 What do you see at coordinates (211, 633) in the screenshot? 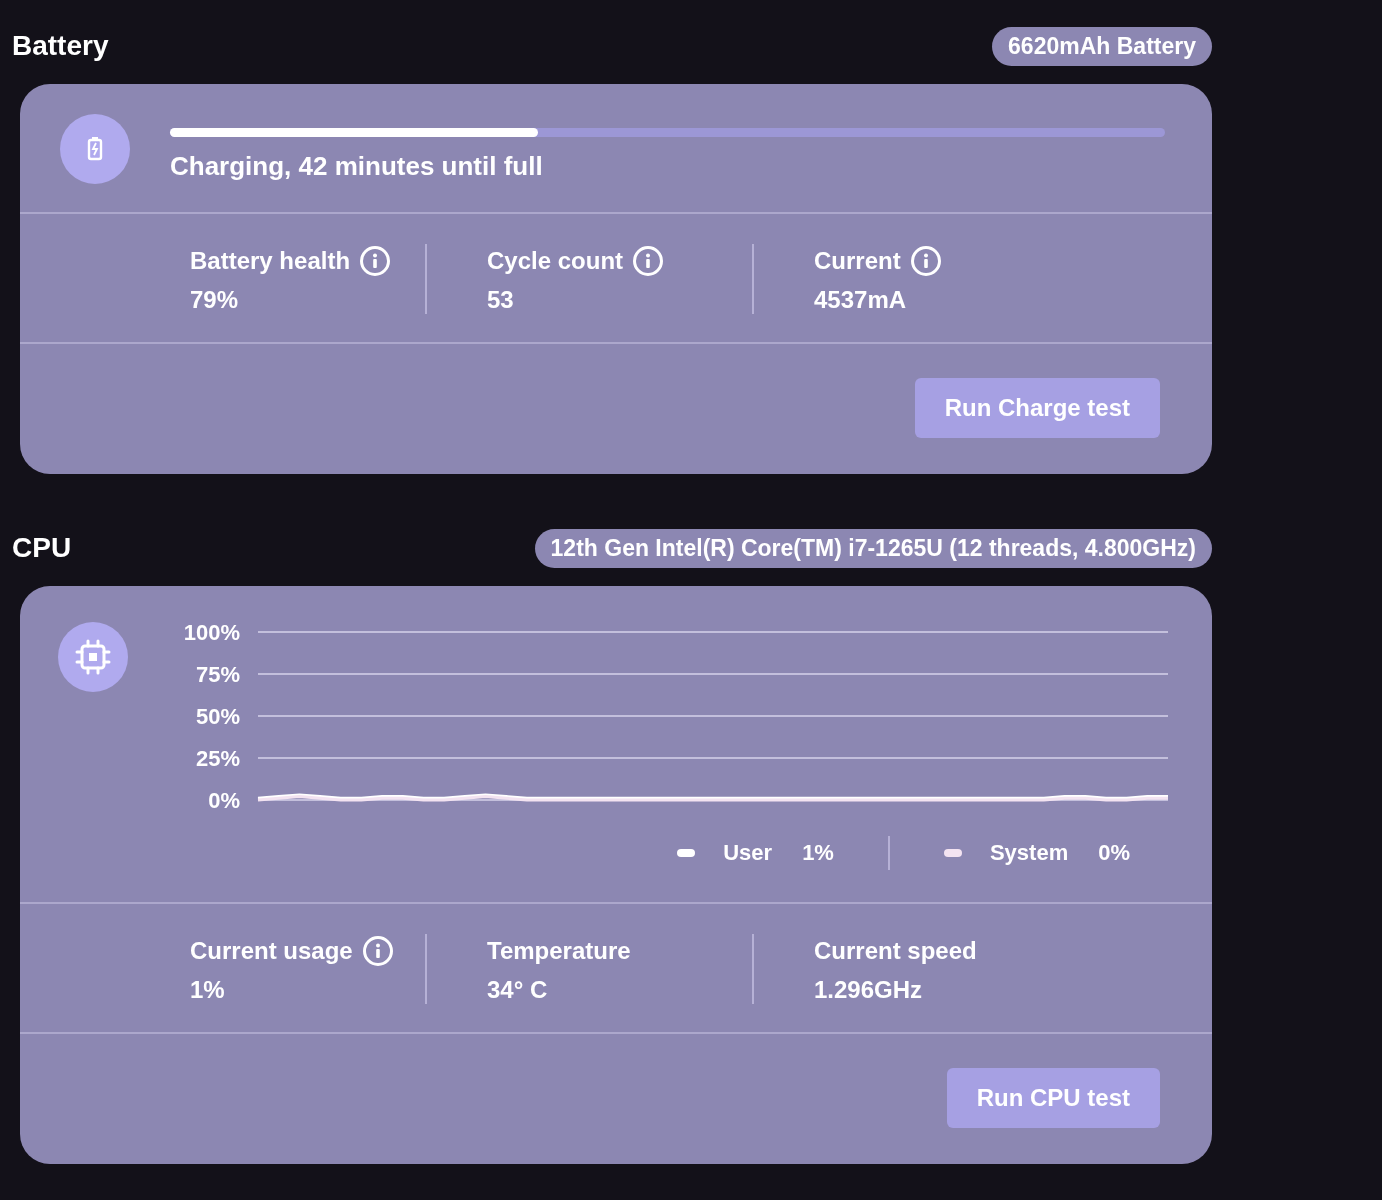
I see `y-axis-label: 100%` at bounding box center [211, 633].